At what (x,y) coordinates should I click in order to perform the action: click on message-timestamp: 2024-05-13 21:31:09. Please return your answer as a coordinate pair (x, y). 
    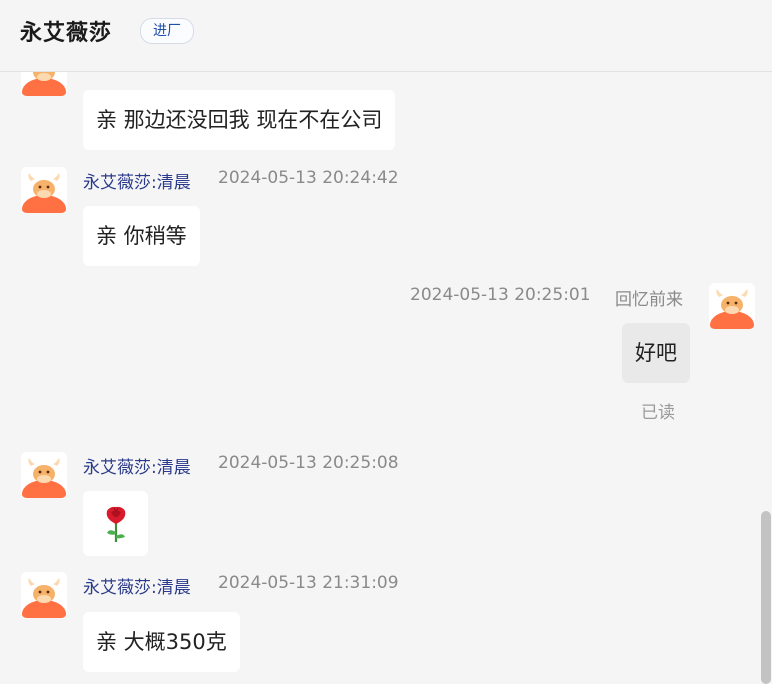
    Looking at the image, I should click on (308, 583).